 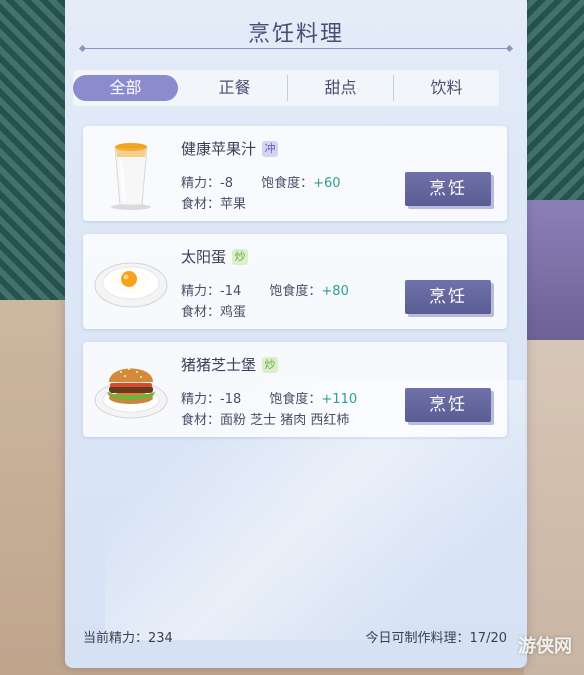 What do you see at coordinates (488, 638) in the screenshot?
I see `daily-limit-value: 17/20` at bounding box center [488, 638].